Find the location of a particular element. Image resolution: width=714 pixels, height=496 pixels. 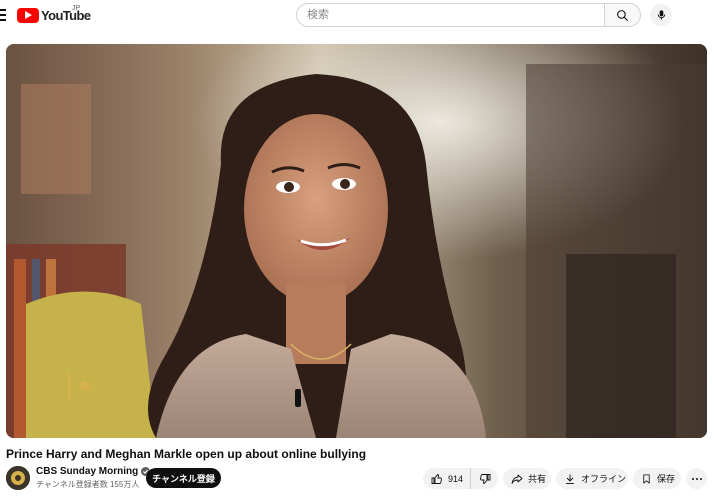

country-code: JP is located at coordinates (76, 8).